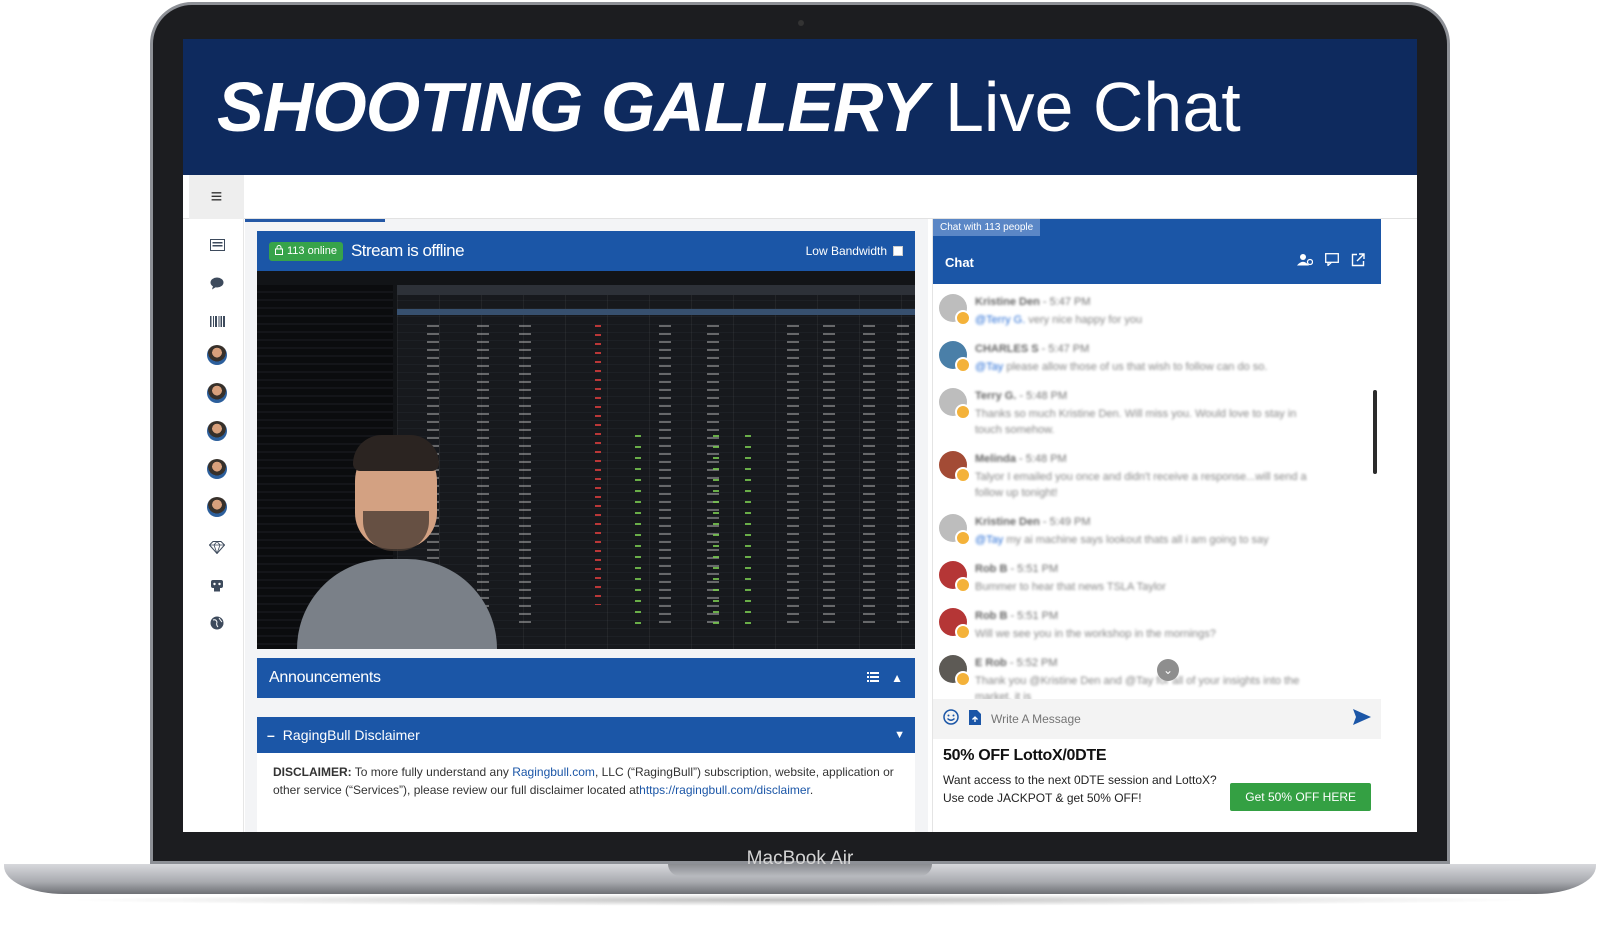 Image resolution: width=1600 pixels, height=937 pixels. Describe the element at coordinates (1167, 719) in the screenshot. I see `message-input` at that location.